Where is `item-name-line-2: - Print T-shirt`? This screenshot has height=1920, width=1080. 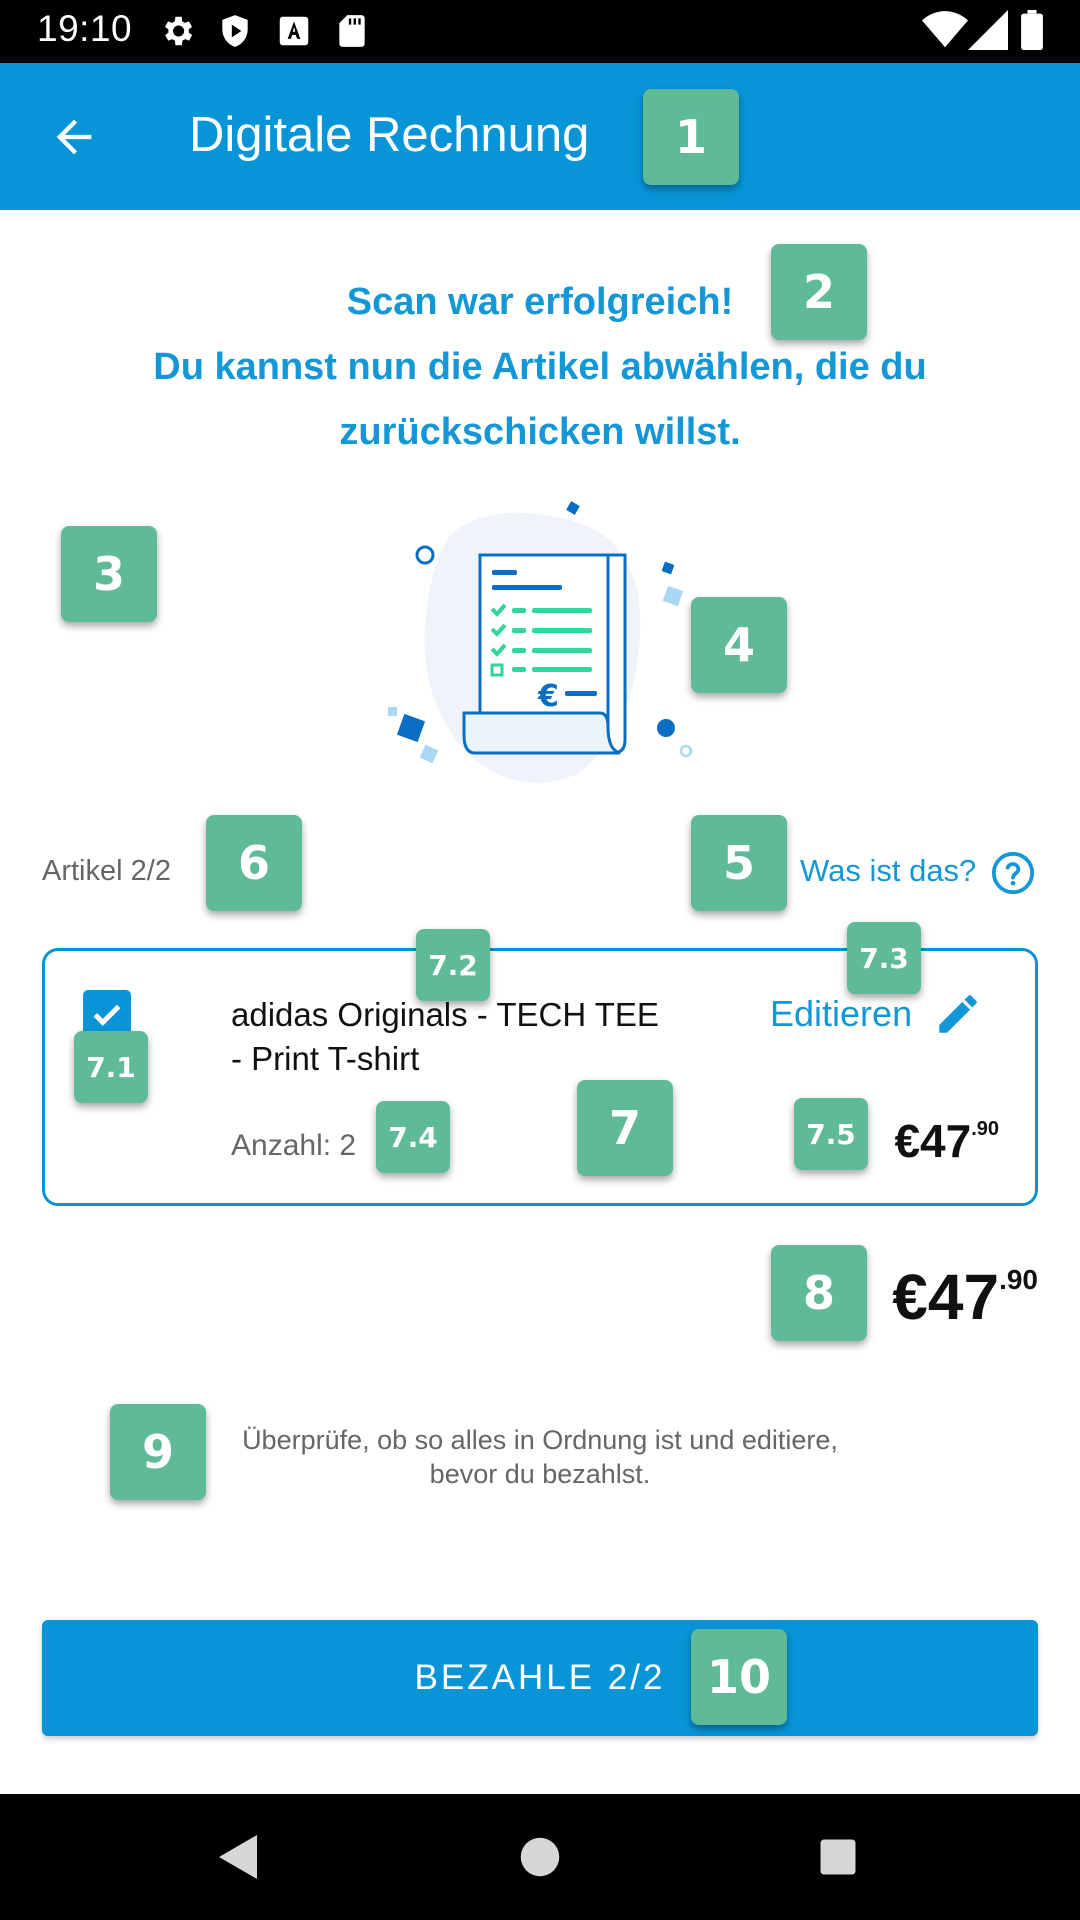
item-name-line-2: - Print T-shirt is located at coordinates (325, 1058).